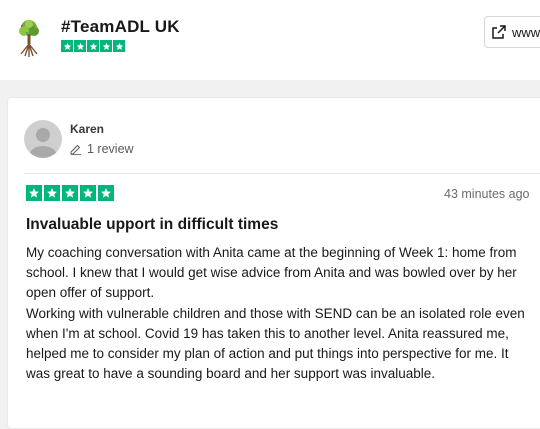  What do you see at coordinates (282, 173) in the screenshot?
I see `divider` at bounding box center [282, 173].